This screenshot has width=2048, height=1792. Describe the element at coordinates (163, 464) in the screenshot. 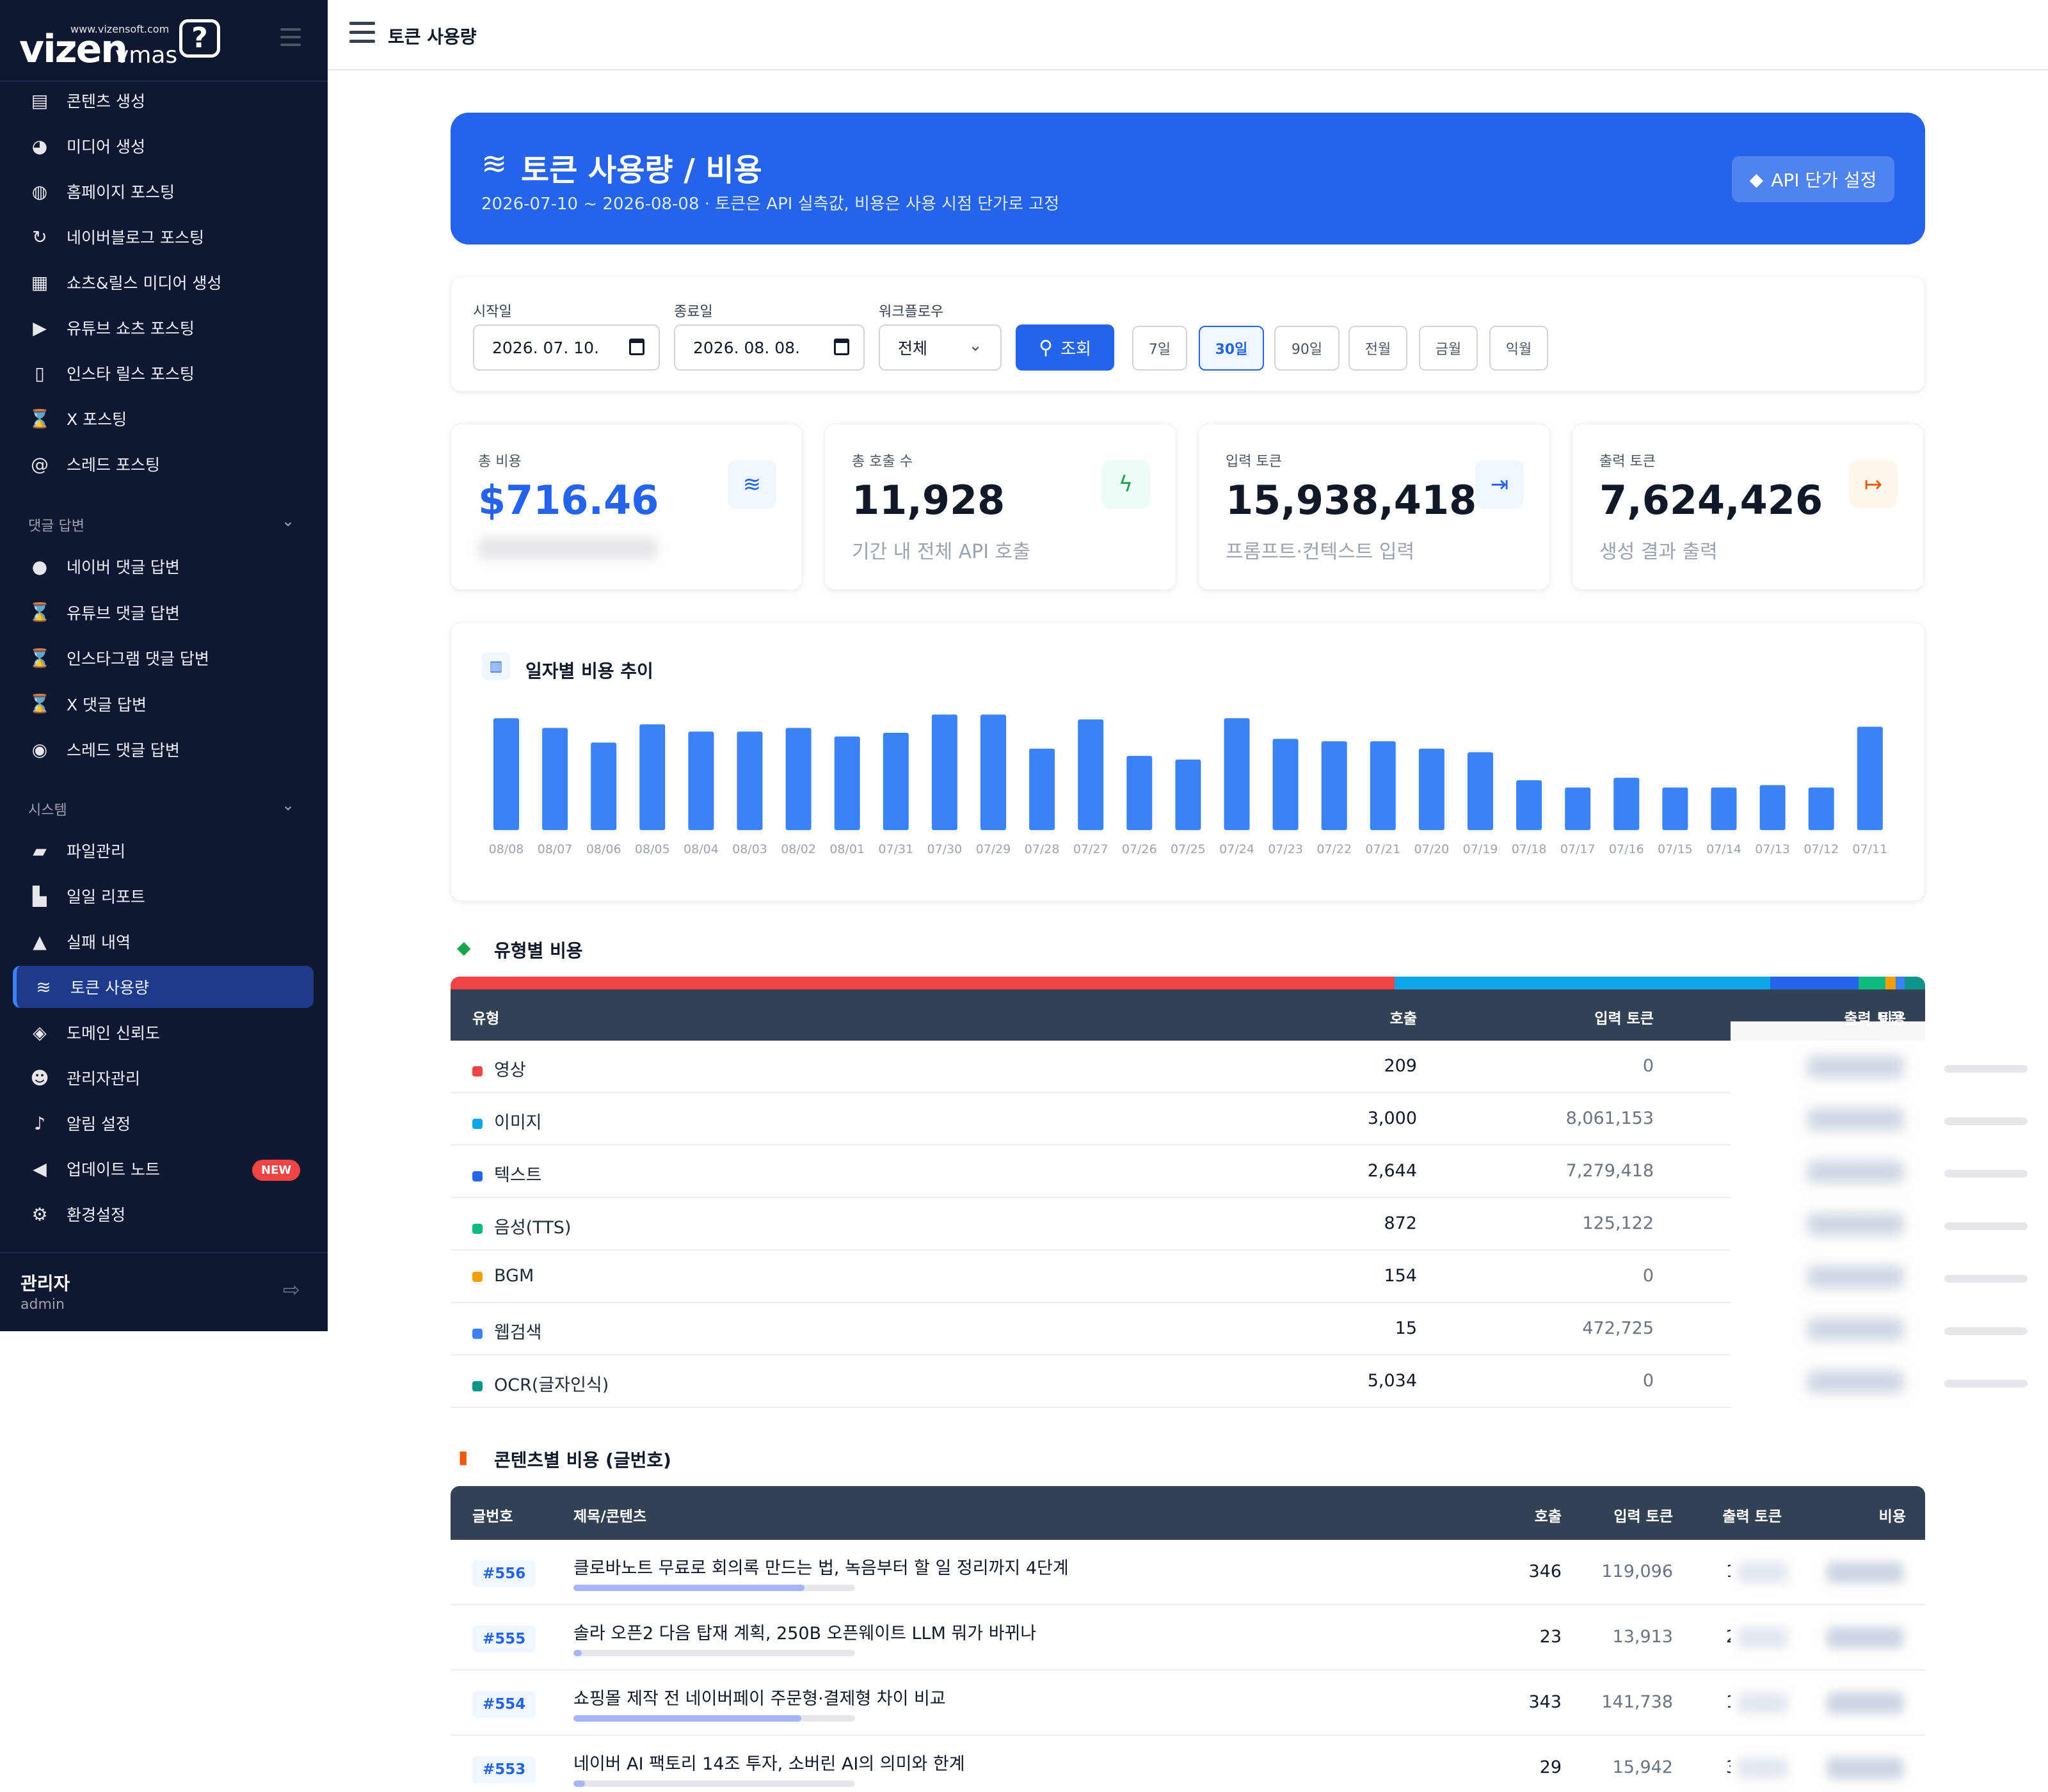

I see `sidebar-item: @ 스레드 포스팅` at that location.